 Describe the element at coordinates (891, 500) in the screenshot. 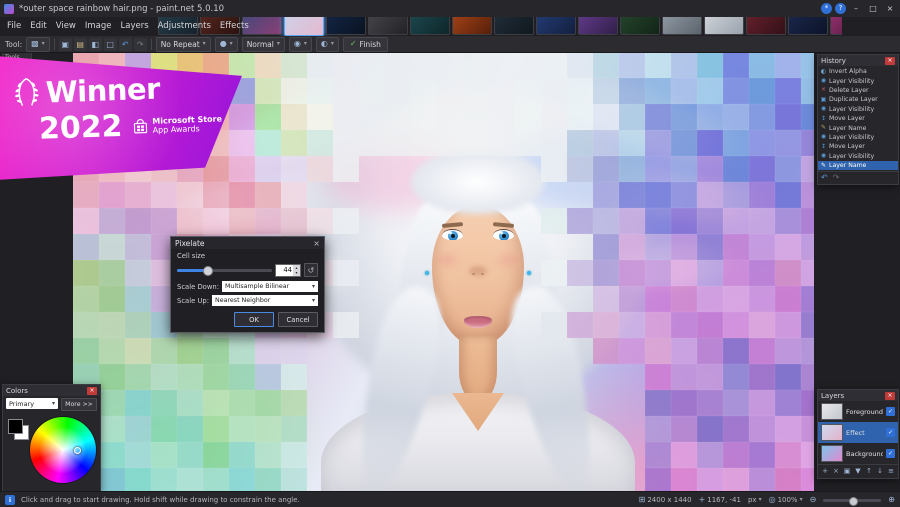

I see `zoom-in-icon: ⊕` at that location.